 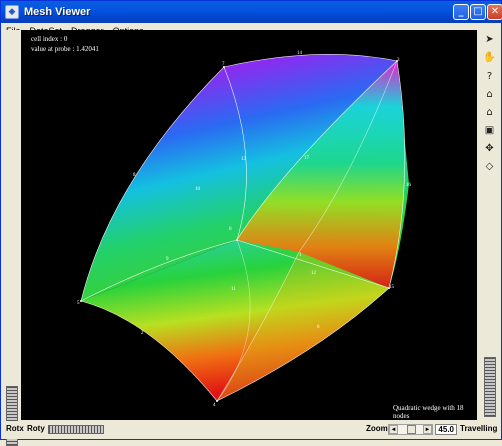 I want to click on view-all-icon: ▣, so click(x=489, y=130).